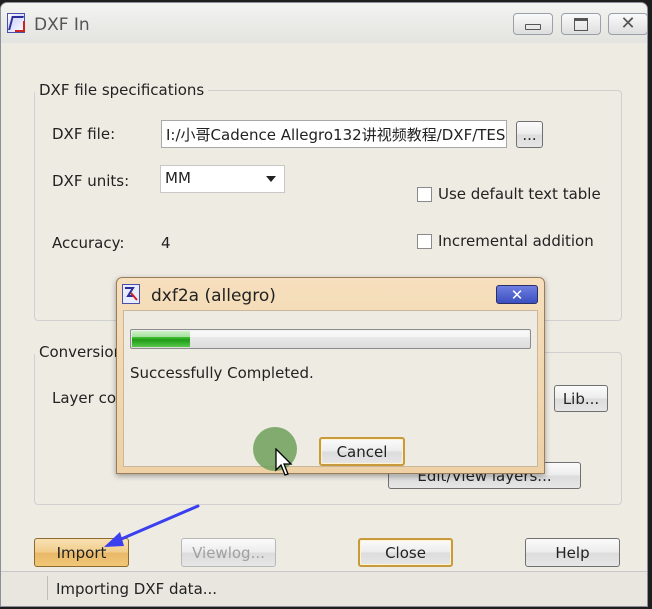  Describe the element at coordinates (87, 398) in the screenshot. I see `layer-conversion-label: Layer cor` at that location.